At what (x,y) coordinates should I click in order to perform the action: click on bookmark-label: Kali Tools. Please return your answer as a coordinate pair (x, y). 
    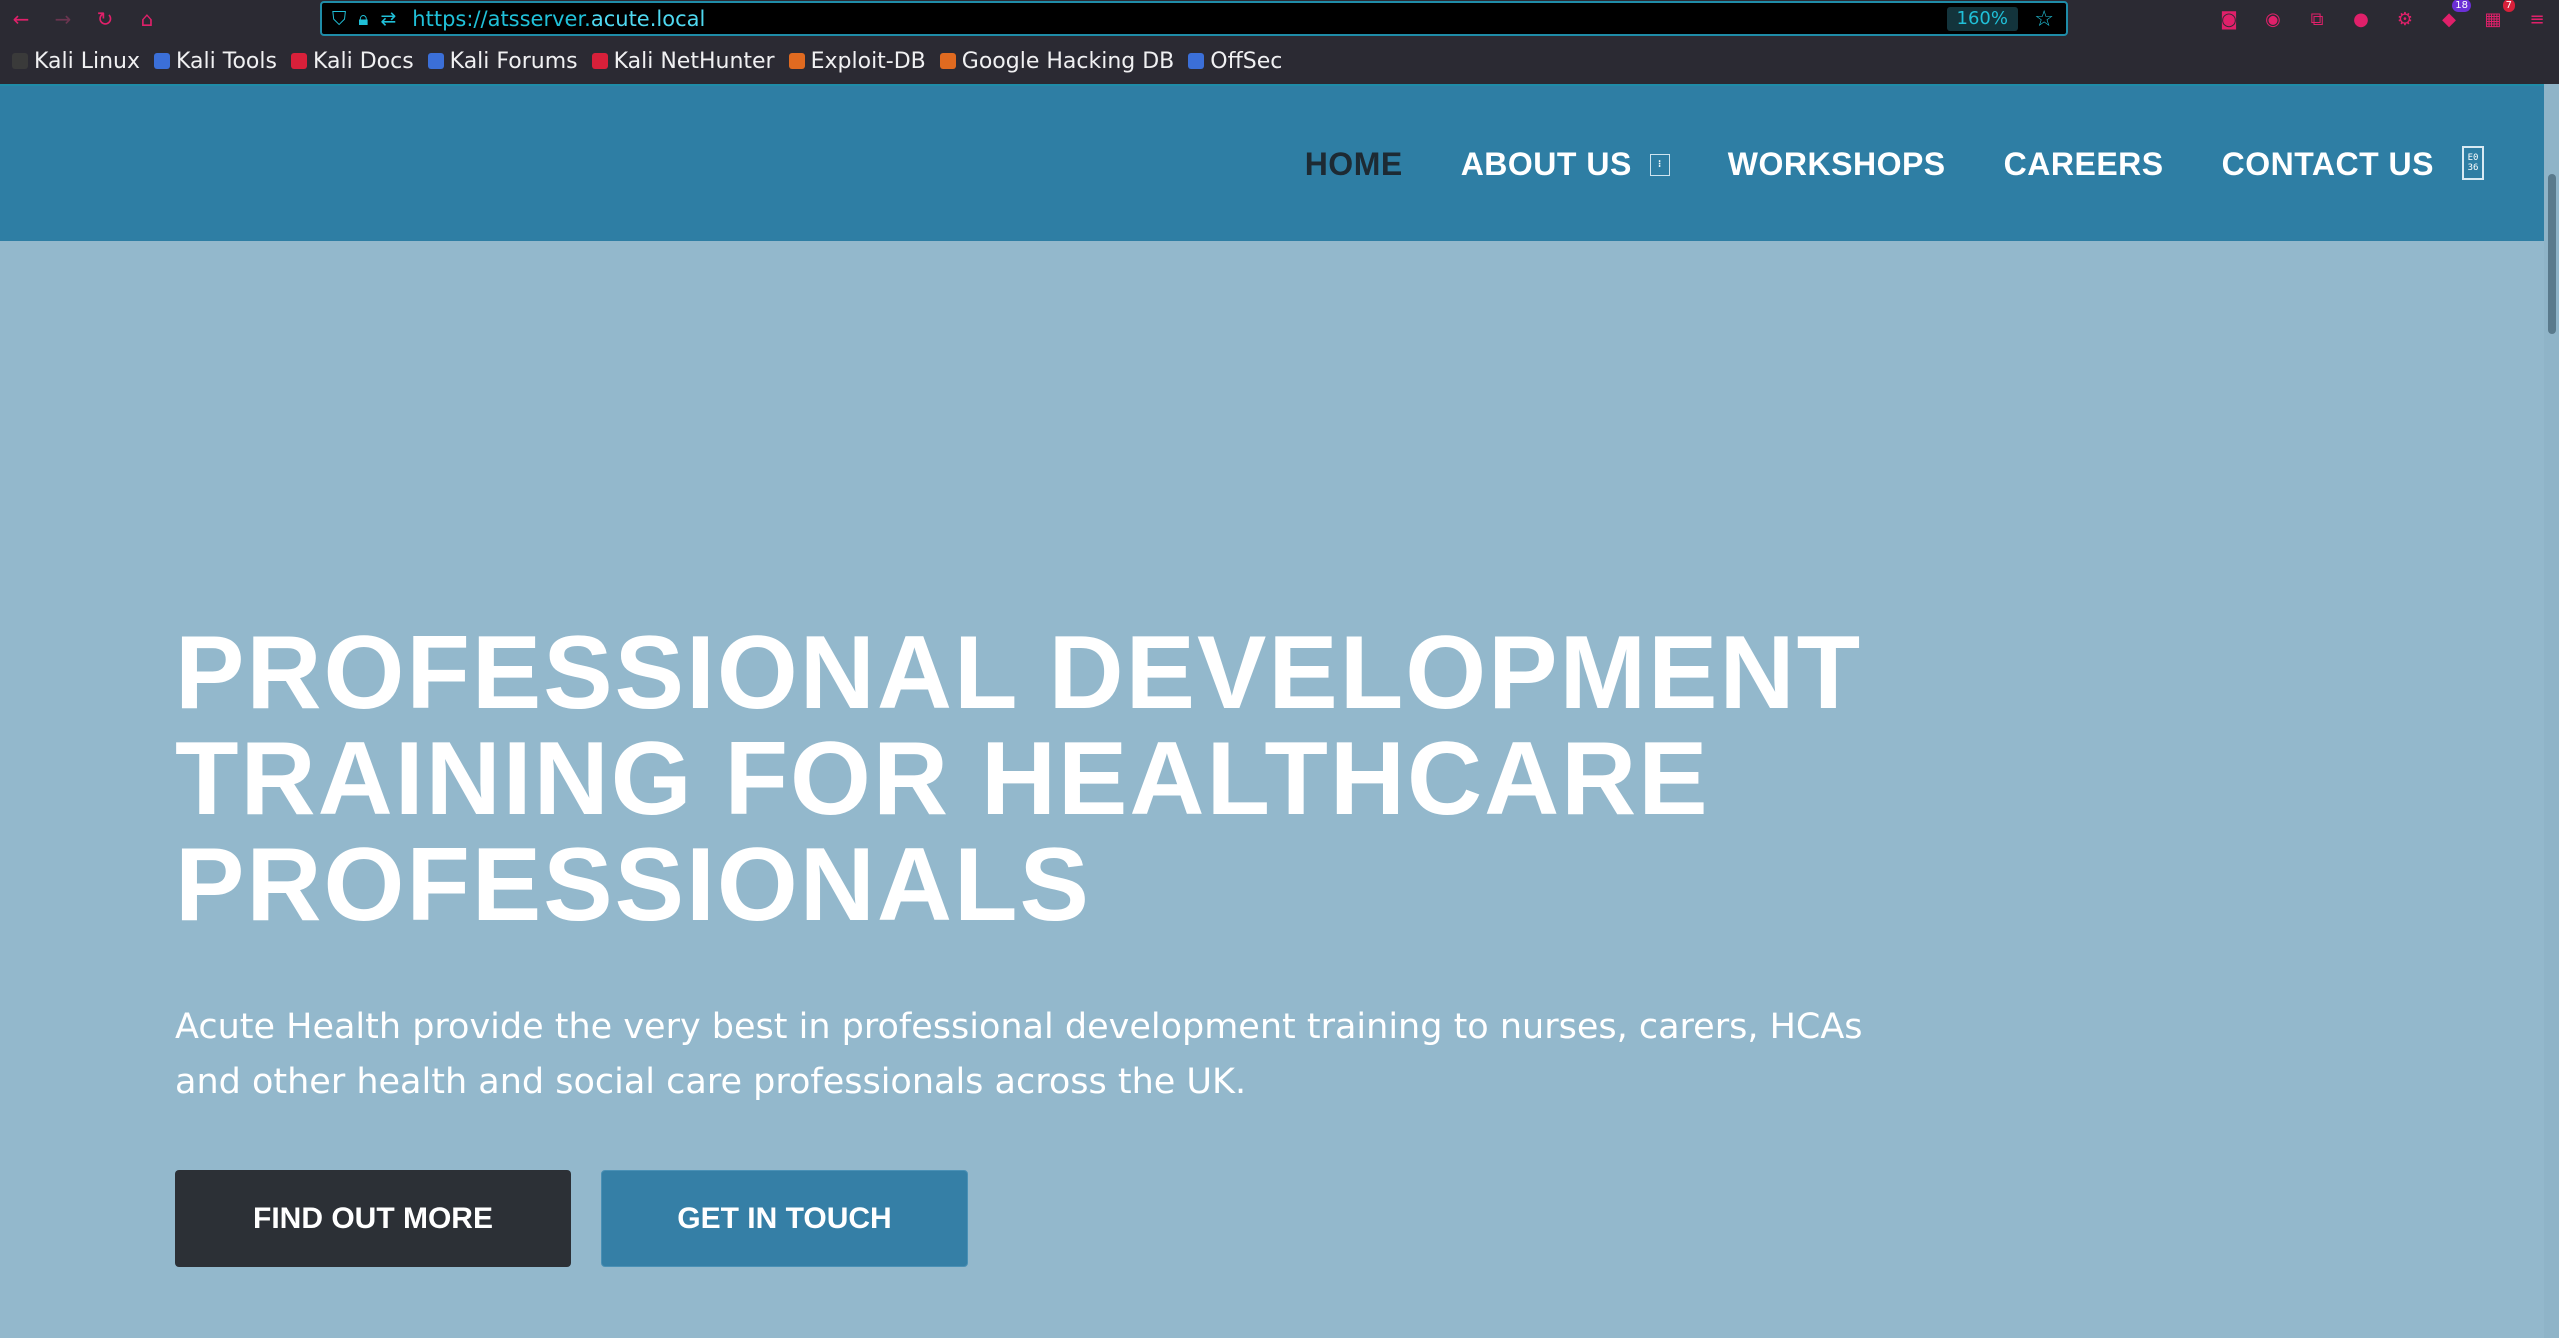
    Looking at the image, I should click on (226, 61).